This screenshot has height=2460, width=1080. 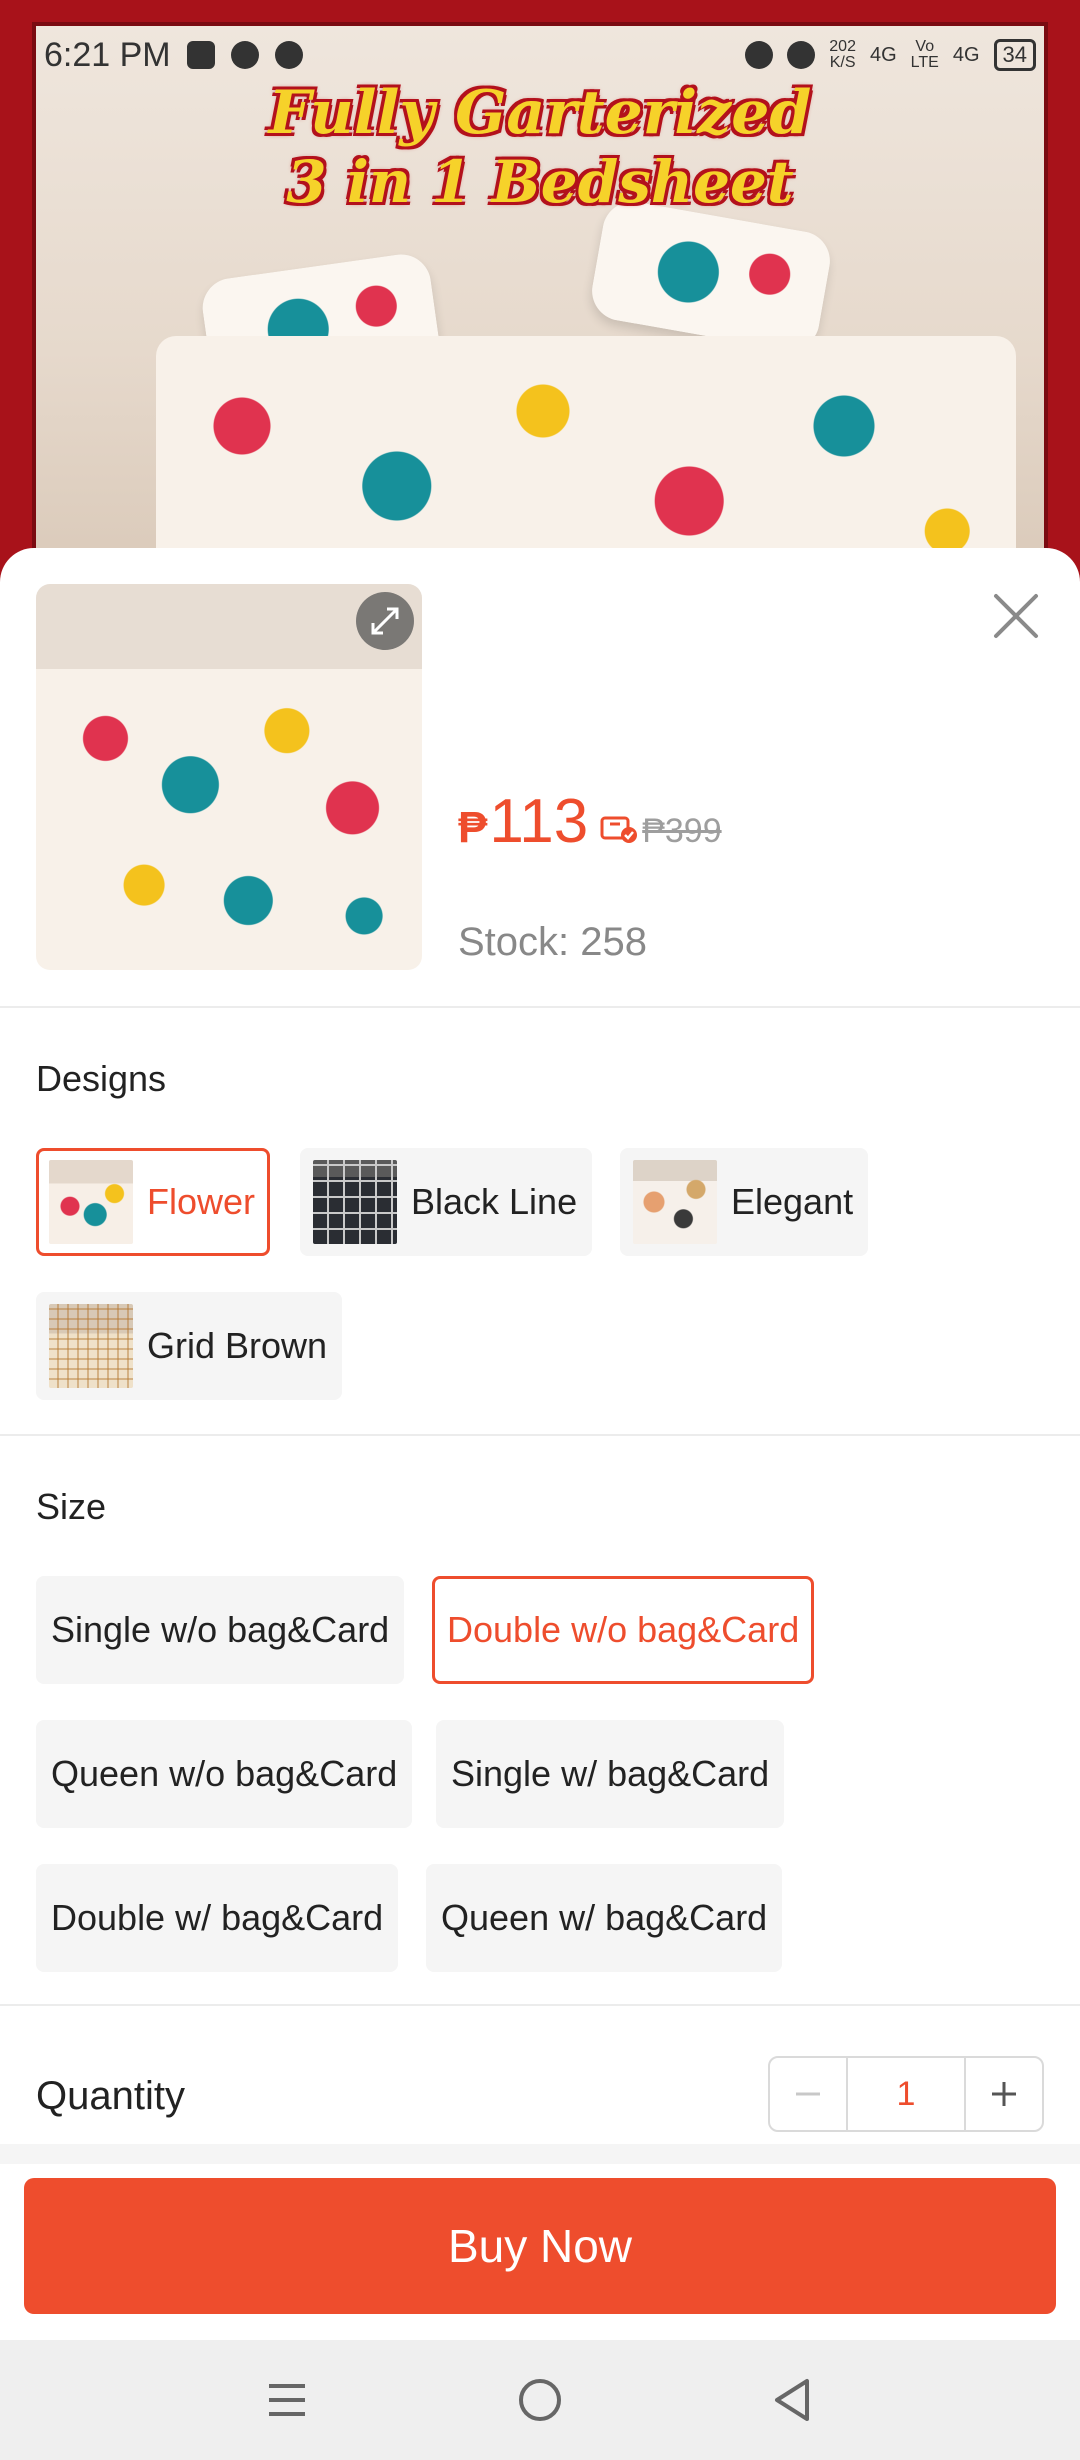 I want to click on volte-bottom: LTE, so click(x=924, y=62).